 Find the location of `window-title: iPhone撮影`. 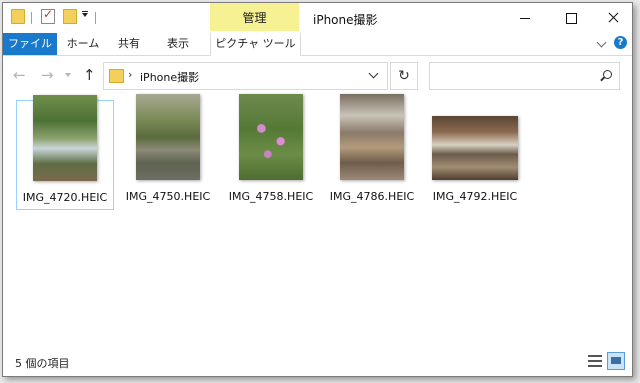

window-title: iPhone撮影 is located at coordinates (345, 20).